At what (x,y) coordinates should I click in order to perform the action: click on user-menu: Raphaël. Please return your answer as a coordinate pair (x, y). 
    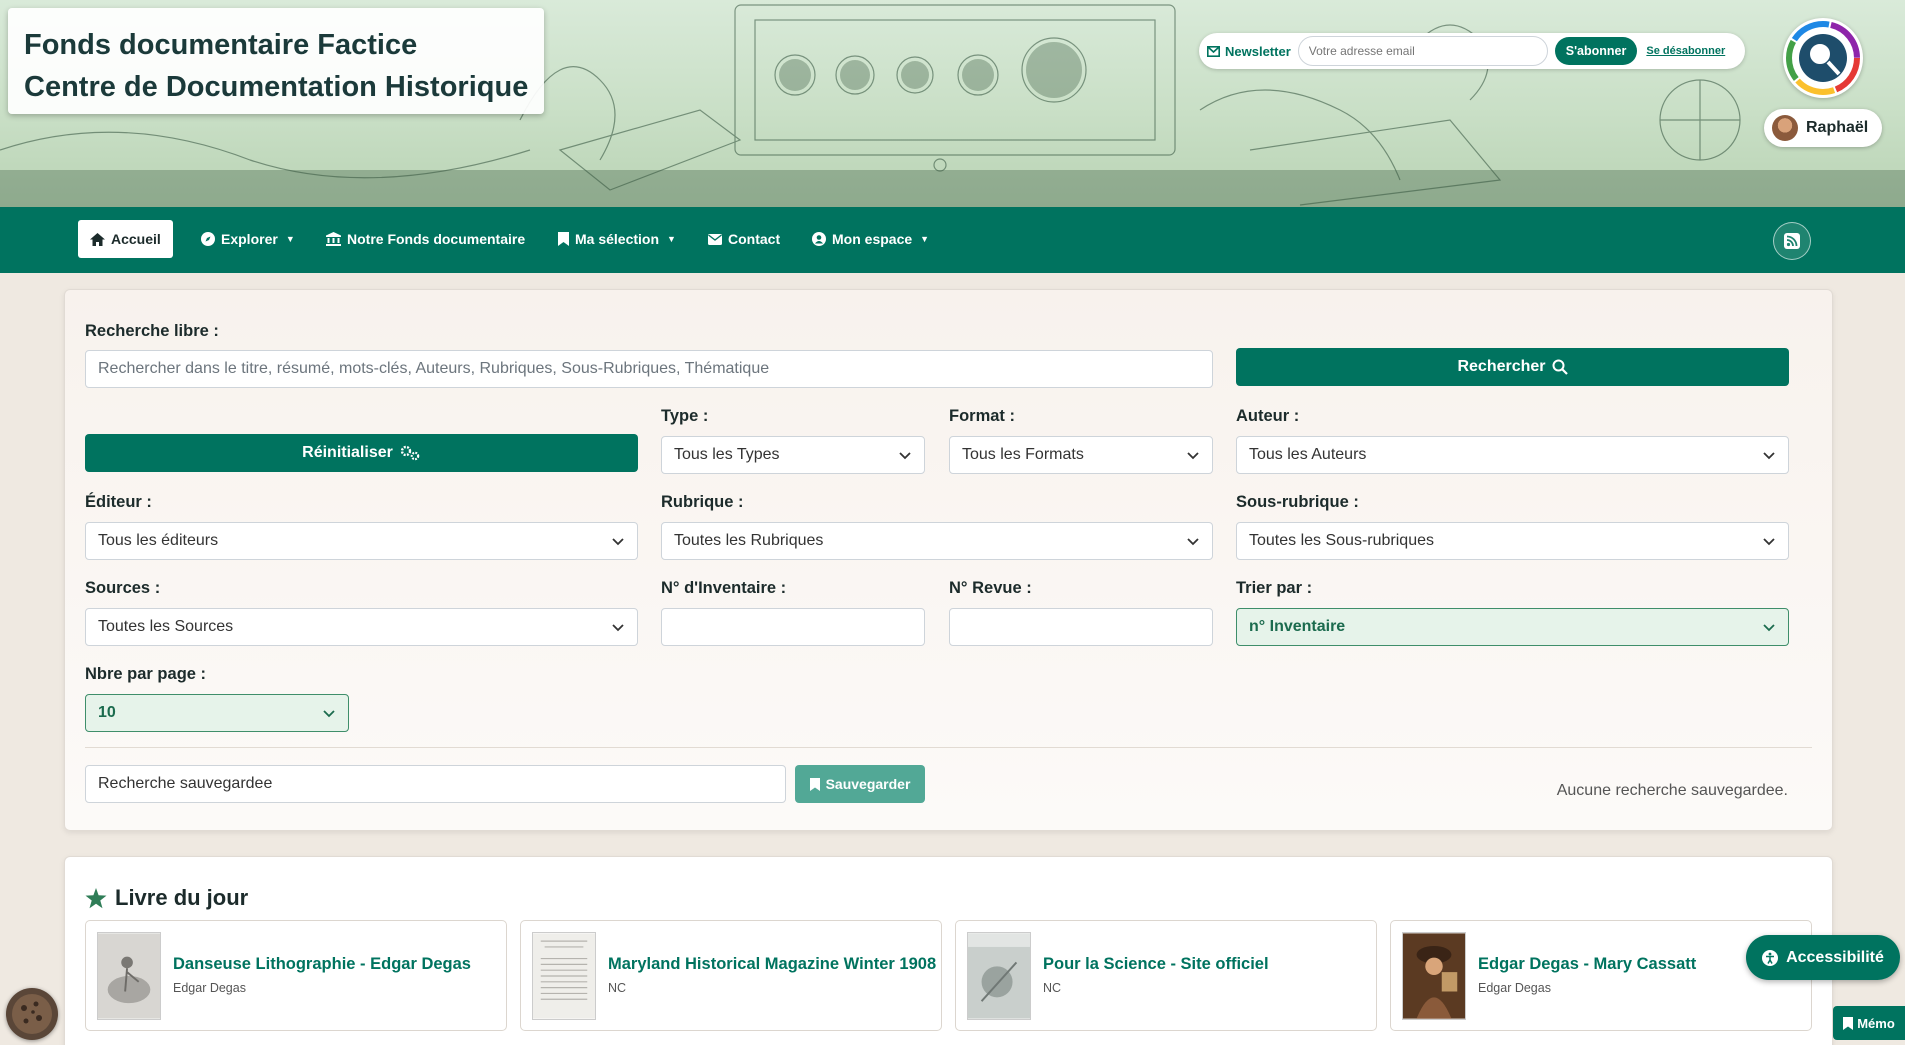
    Looking at the image, I should click on (1823, 128).